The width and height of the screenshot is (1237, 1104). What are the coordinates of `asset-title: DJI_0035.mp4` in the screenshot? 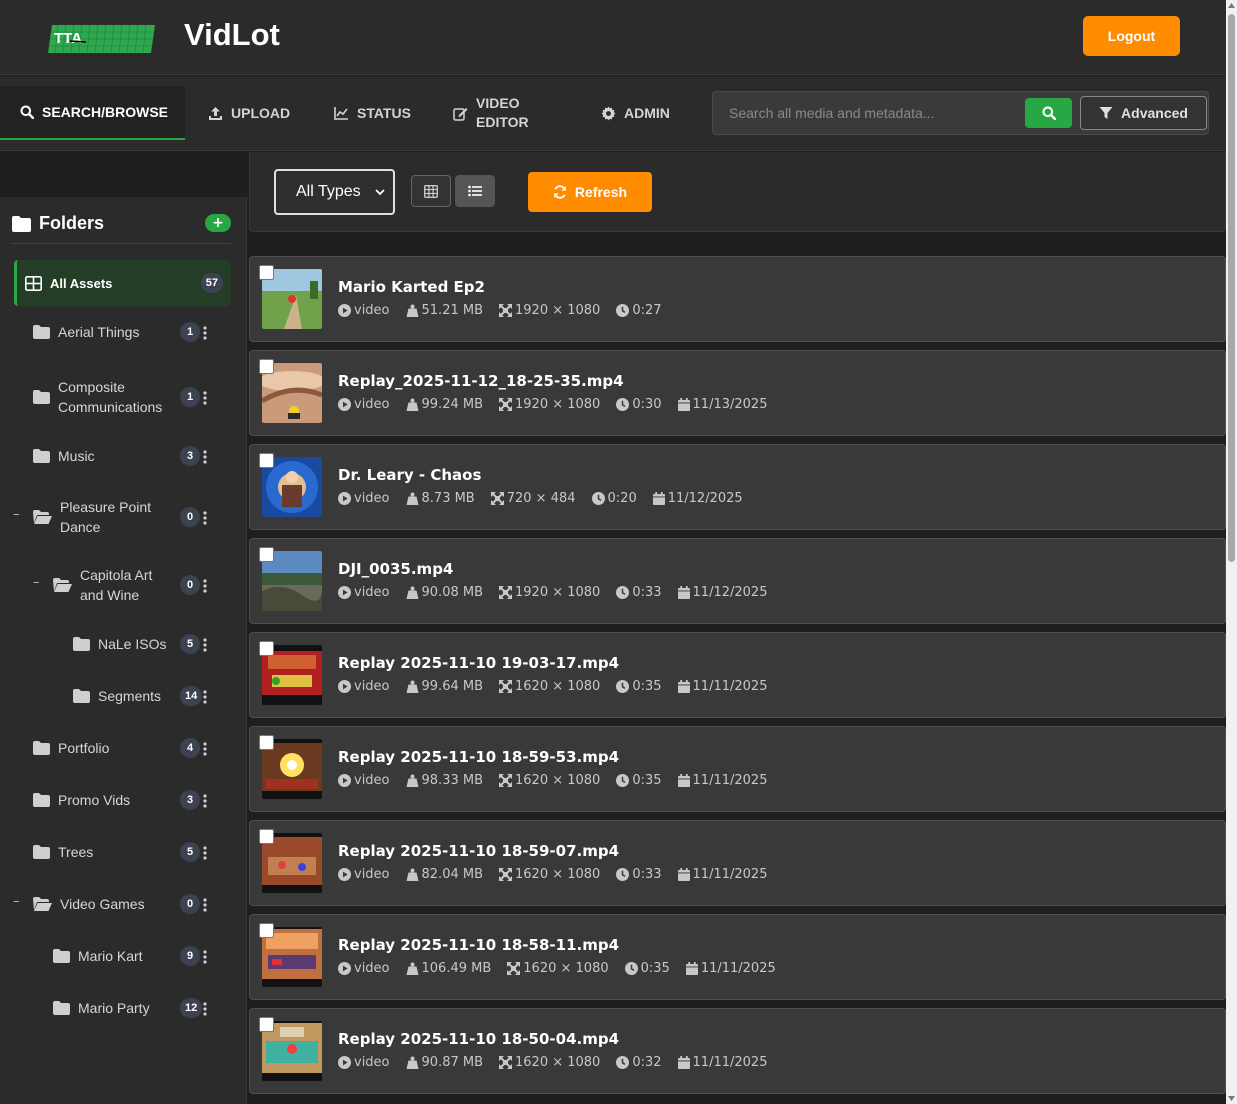 It's located at (395, 569).